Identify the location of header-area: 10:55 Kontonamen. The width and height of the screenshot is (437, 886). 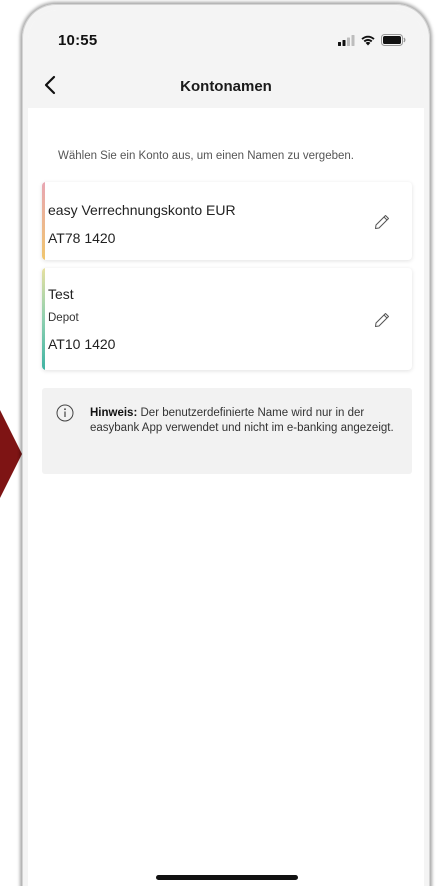
(226, 59).